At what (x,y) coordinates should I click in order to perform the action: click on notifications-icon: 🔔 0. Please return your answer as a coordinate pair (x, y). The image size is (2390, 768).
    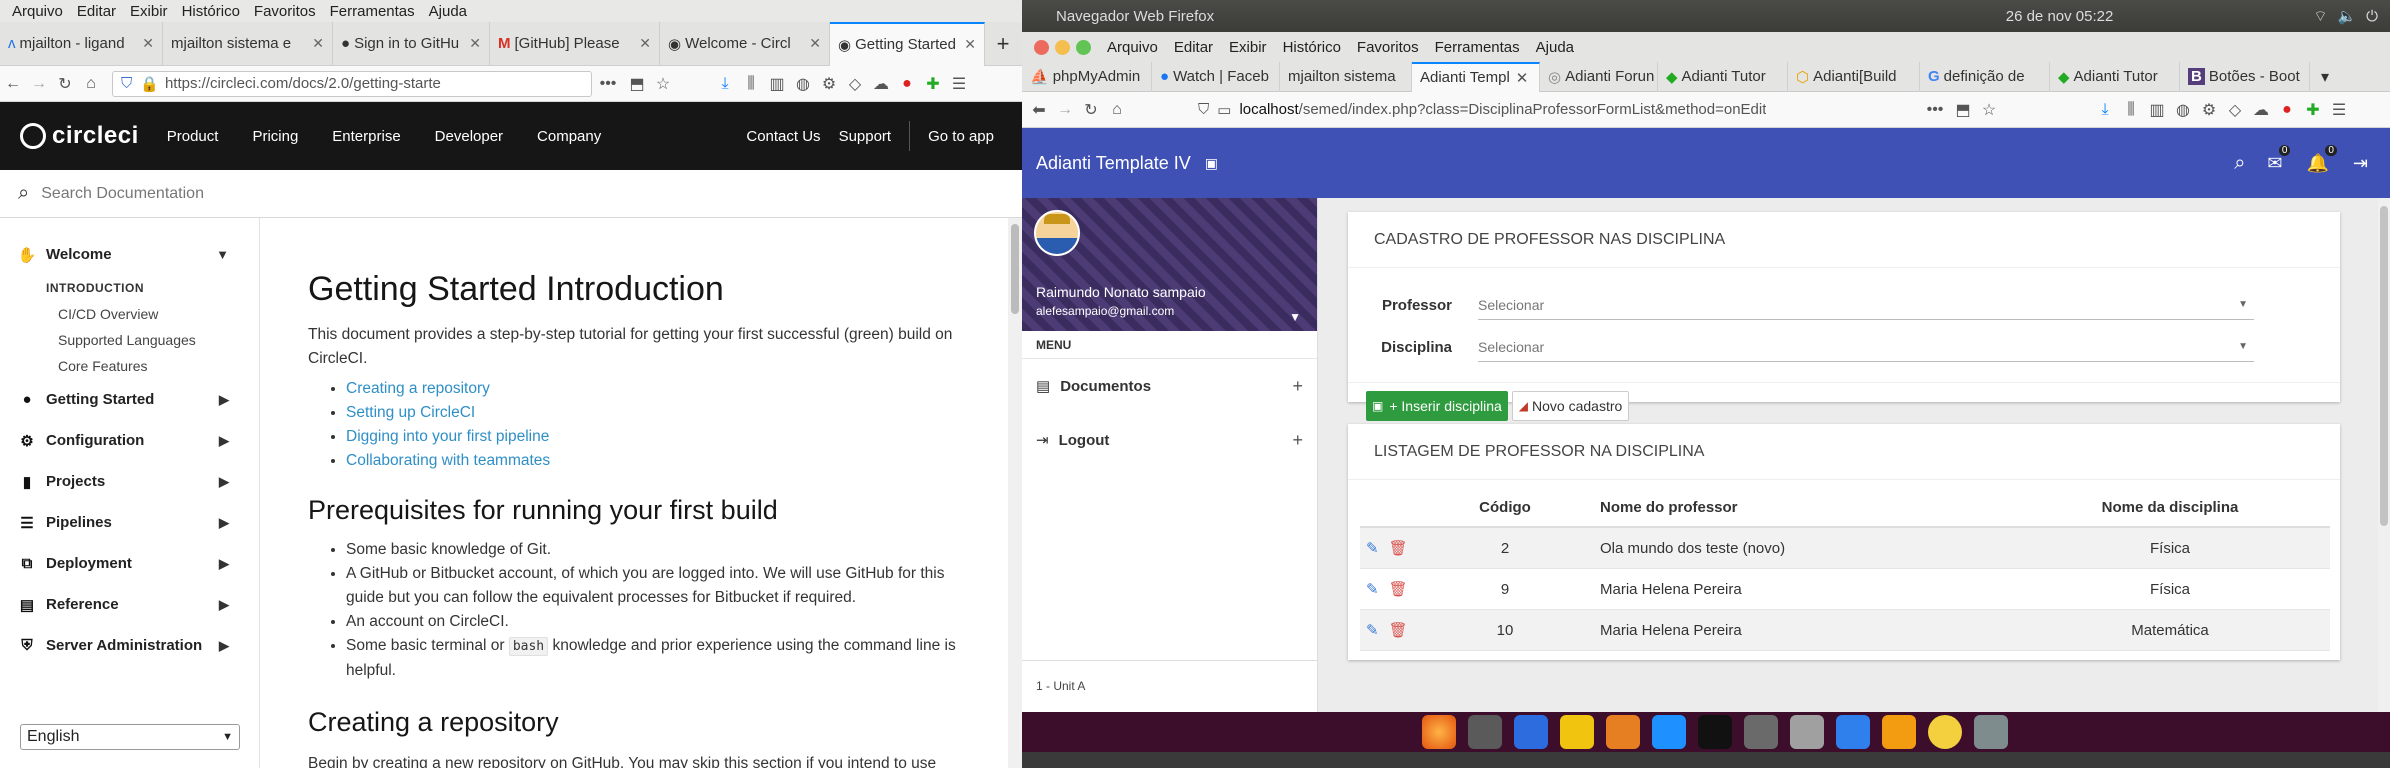
    Looking at the image, I should click on (2321, 159).